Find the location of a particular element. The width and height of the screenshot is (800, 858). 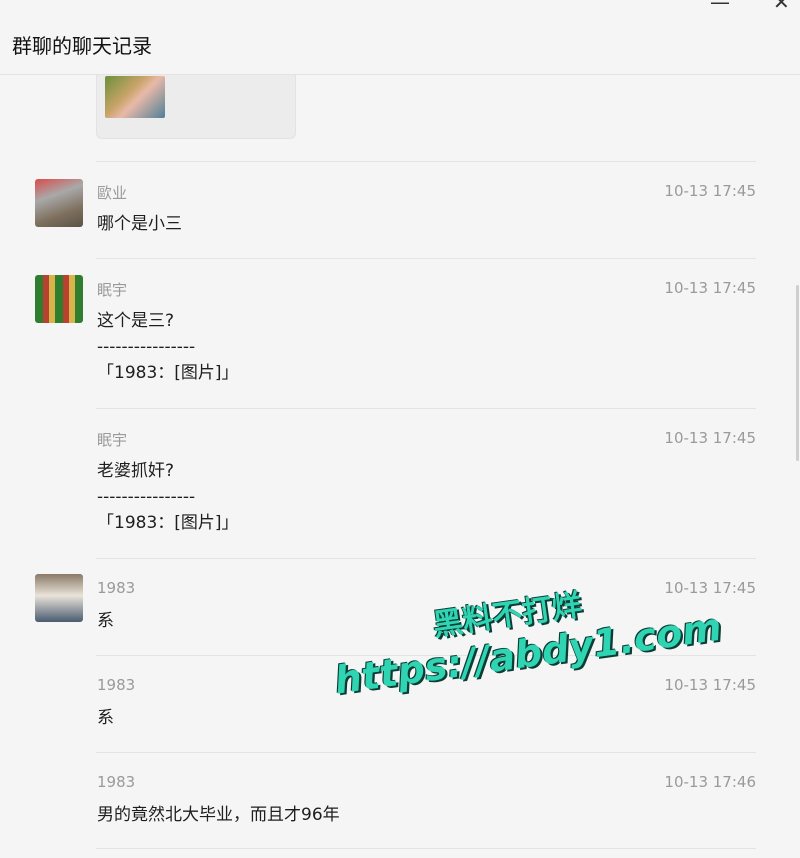

image-message-card is located at coordinates (196, 107).